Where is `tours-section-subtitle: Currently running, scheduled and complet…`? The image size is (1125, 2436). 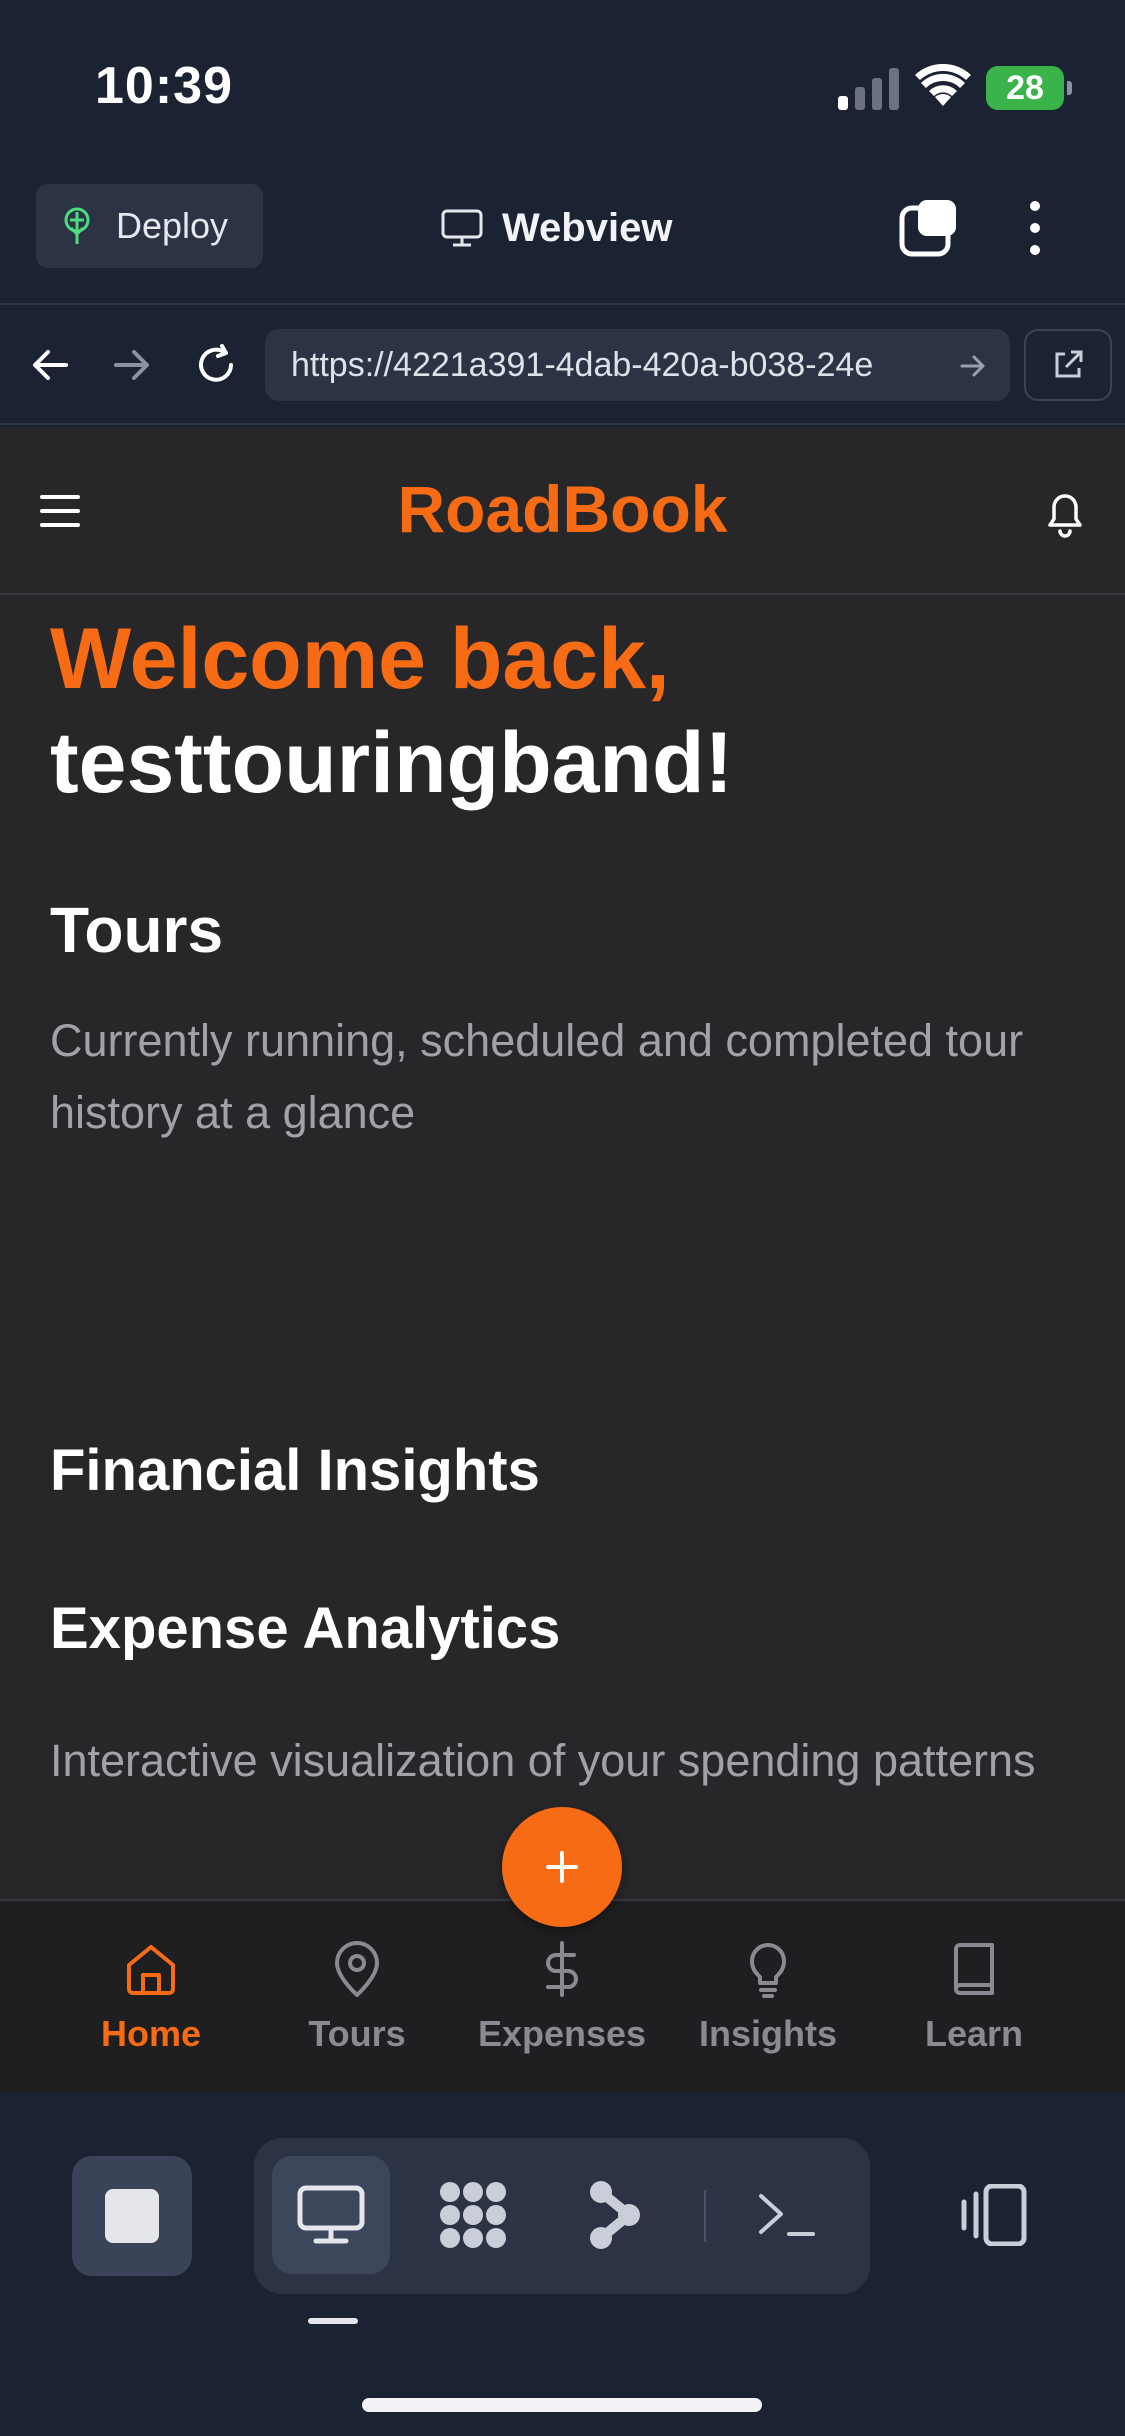 tours-section-subtitle: Currently running, scheduled and complet… is located at coordinates (537, 1076).